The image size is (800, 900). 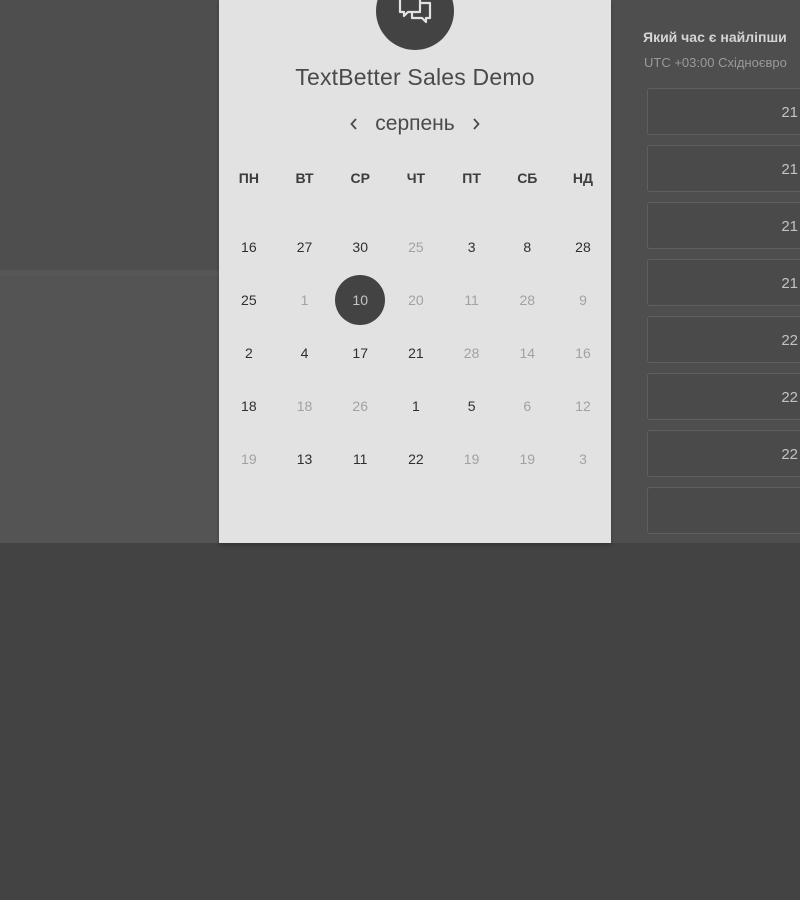 I want to click on day-cell-selected: 10, so click(x=360, y=299).